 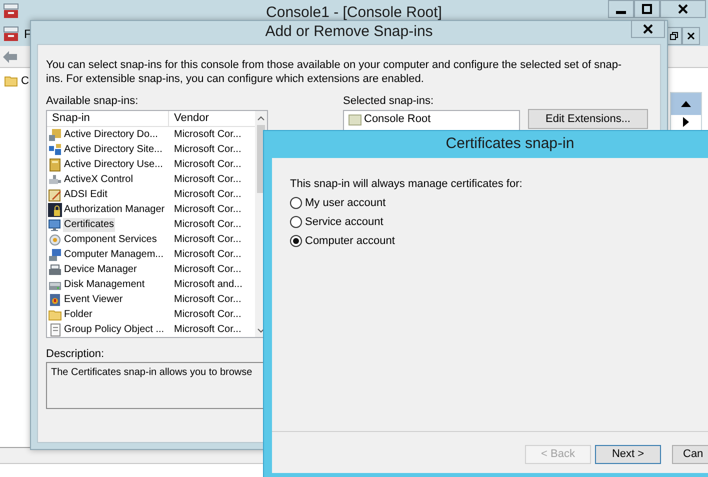 I want to click on wizard-title: Certificates snap-in, so click(x=510, y=144).